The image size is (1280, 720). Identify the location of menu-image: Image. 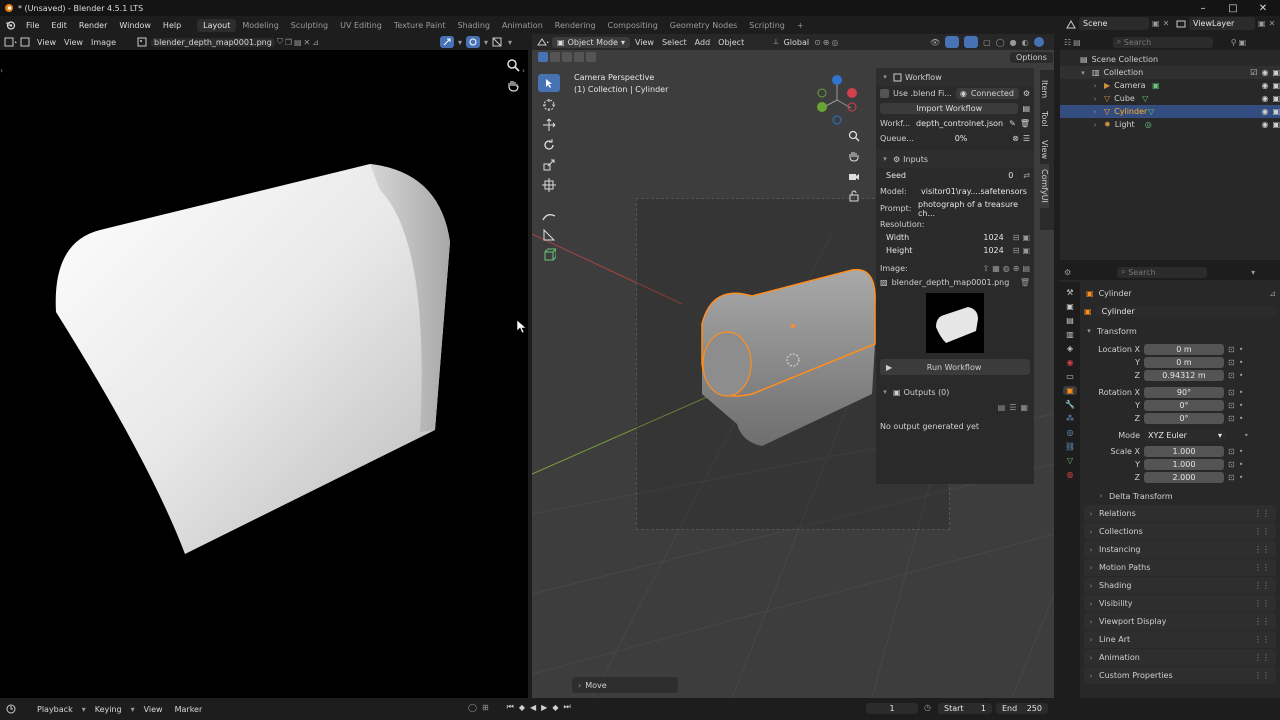
(103, 42).